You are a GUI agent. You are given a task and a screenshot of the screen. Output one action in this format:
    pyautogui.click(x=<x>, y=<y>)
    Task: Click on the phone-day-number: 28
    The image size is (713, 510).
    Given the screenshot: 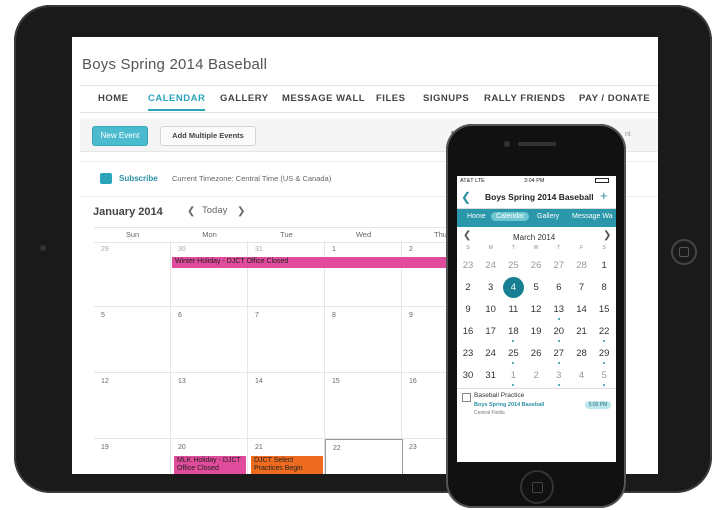 What is the action you would take?
    pyautogui.click(x=581, y=265)
    